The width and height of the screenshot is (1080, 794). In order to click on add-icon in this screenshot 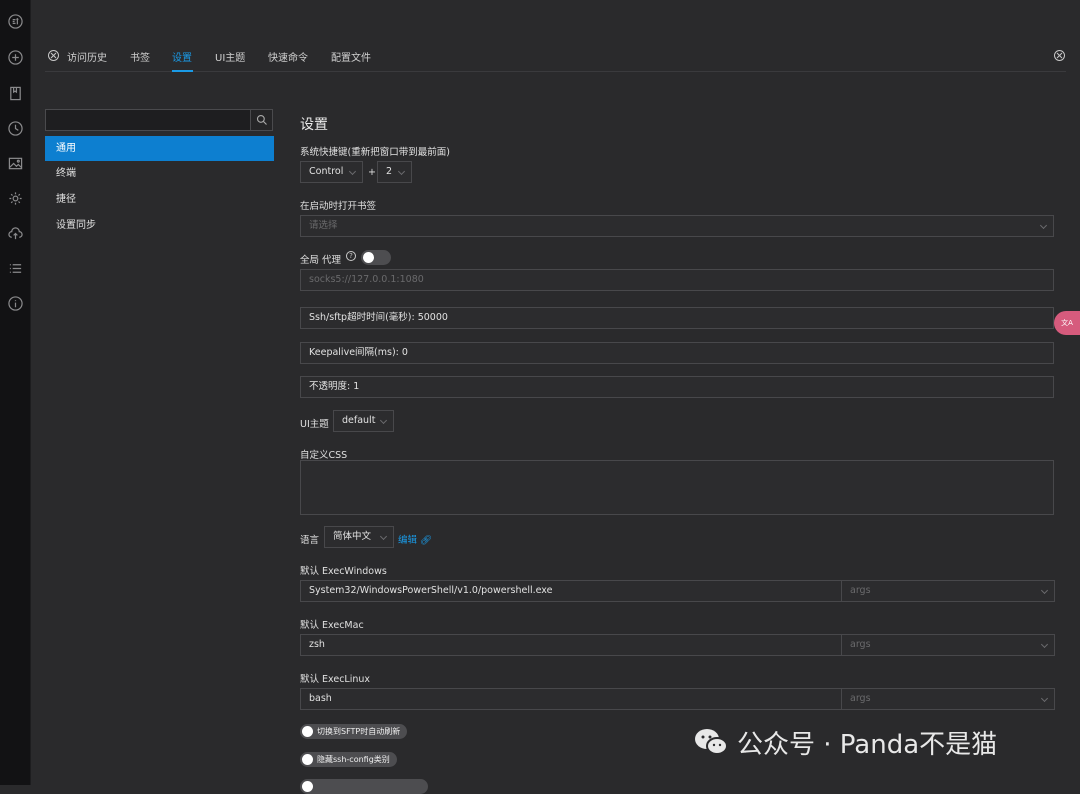, I will do `click(15, 57)`.